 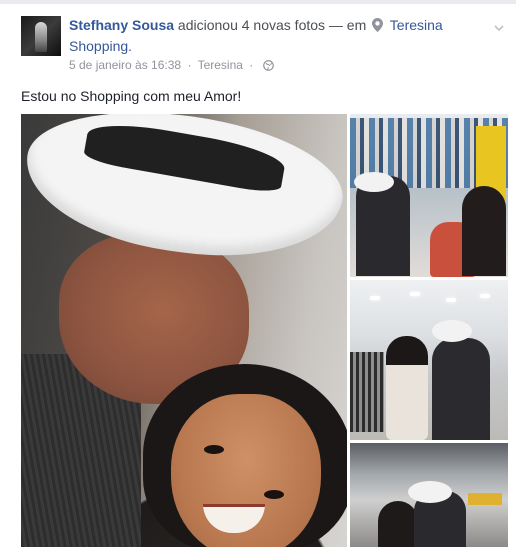 I want to click on photo-shape-eye-right, so click(x=274, y=494).